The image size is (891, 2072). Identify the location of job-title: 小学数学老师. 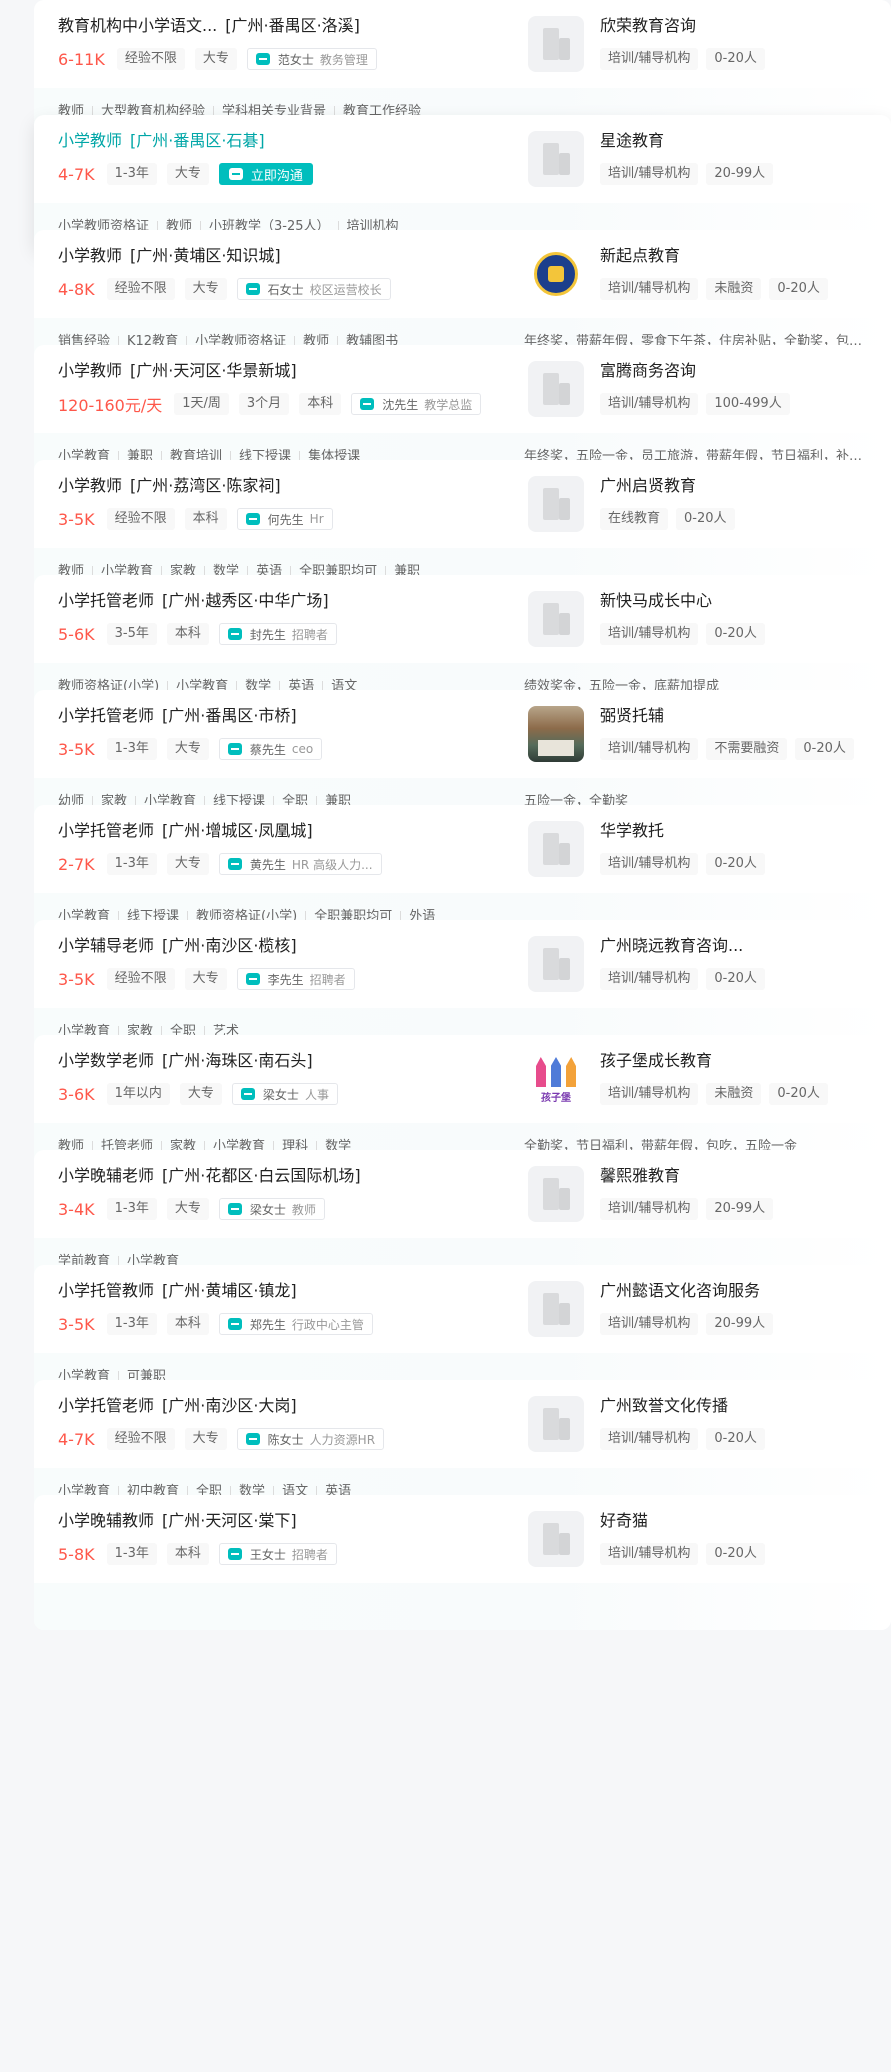
(106, 1061).